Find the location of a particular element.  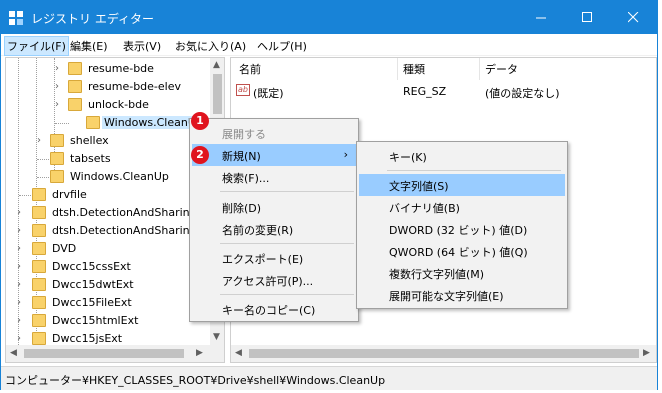

submenu-item-string-value: 文字列値(S) is located at coordinates (462, 185).